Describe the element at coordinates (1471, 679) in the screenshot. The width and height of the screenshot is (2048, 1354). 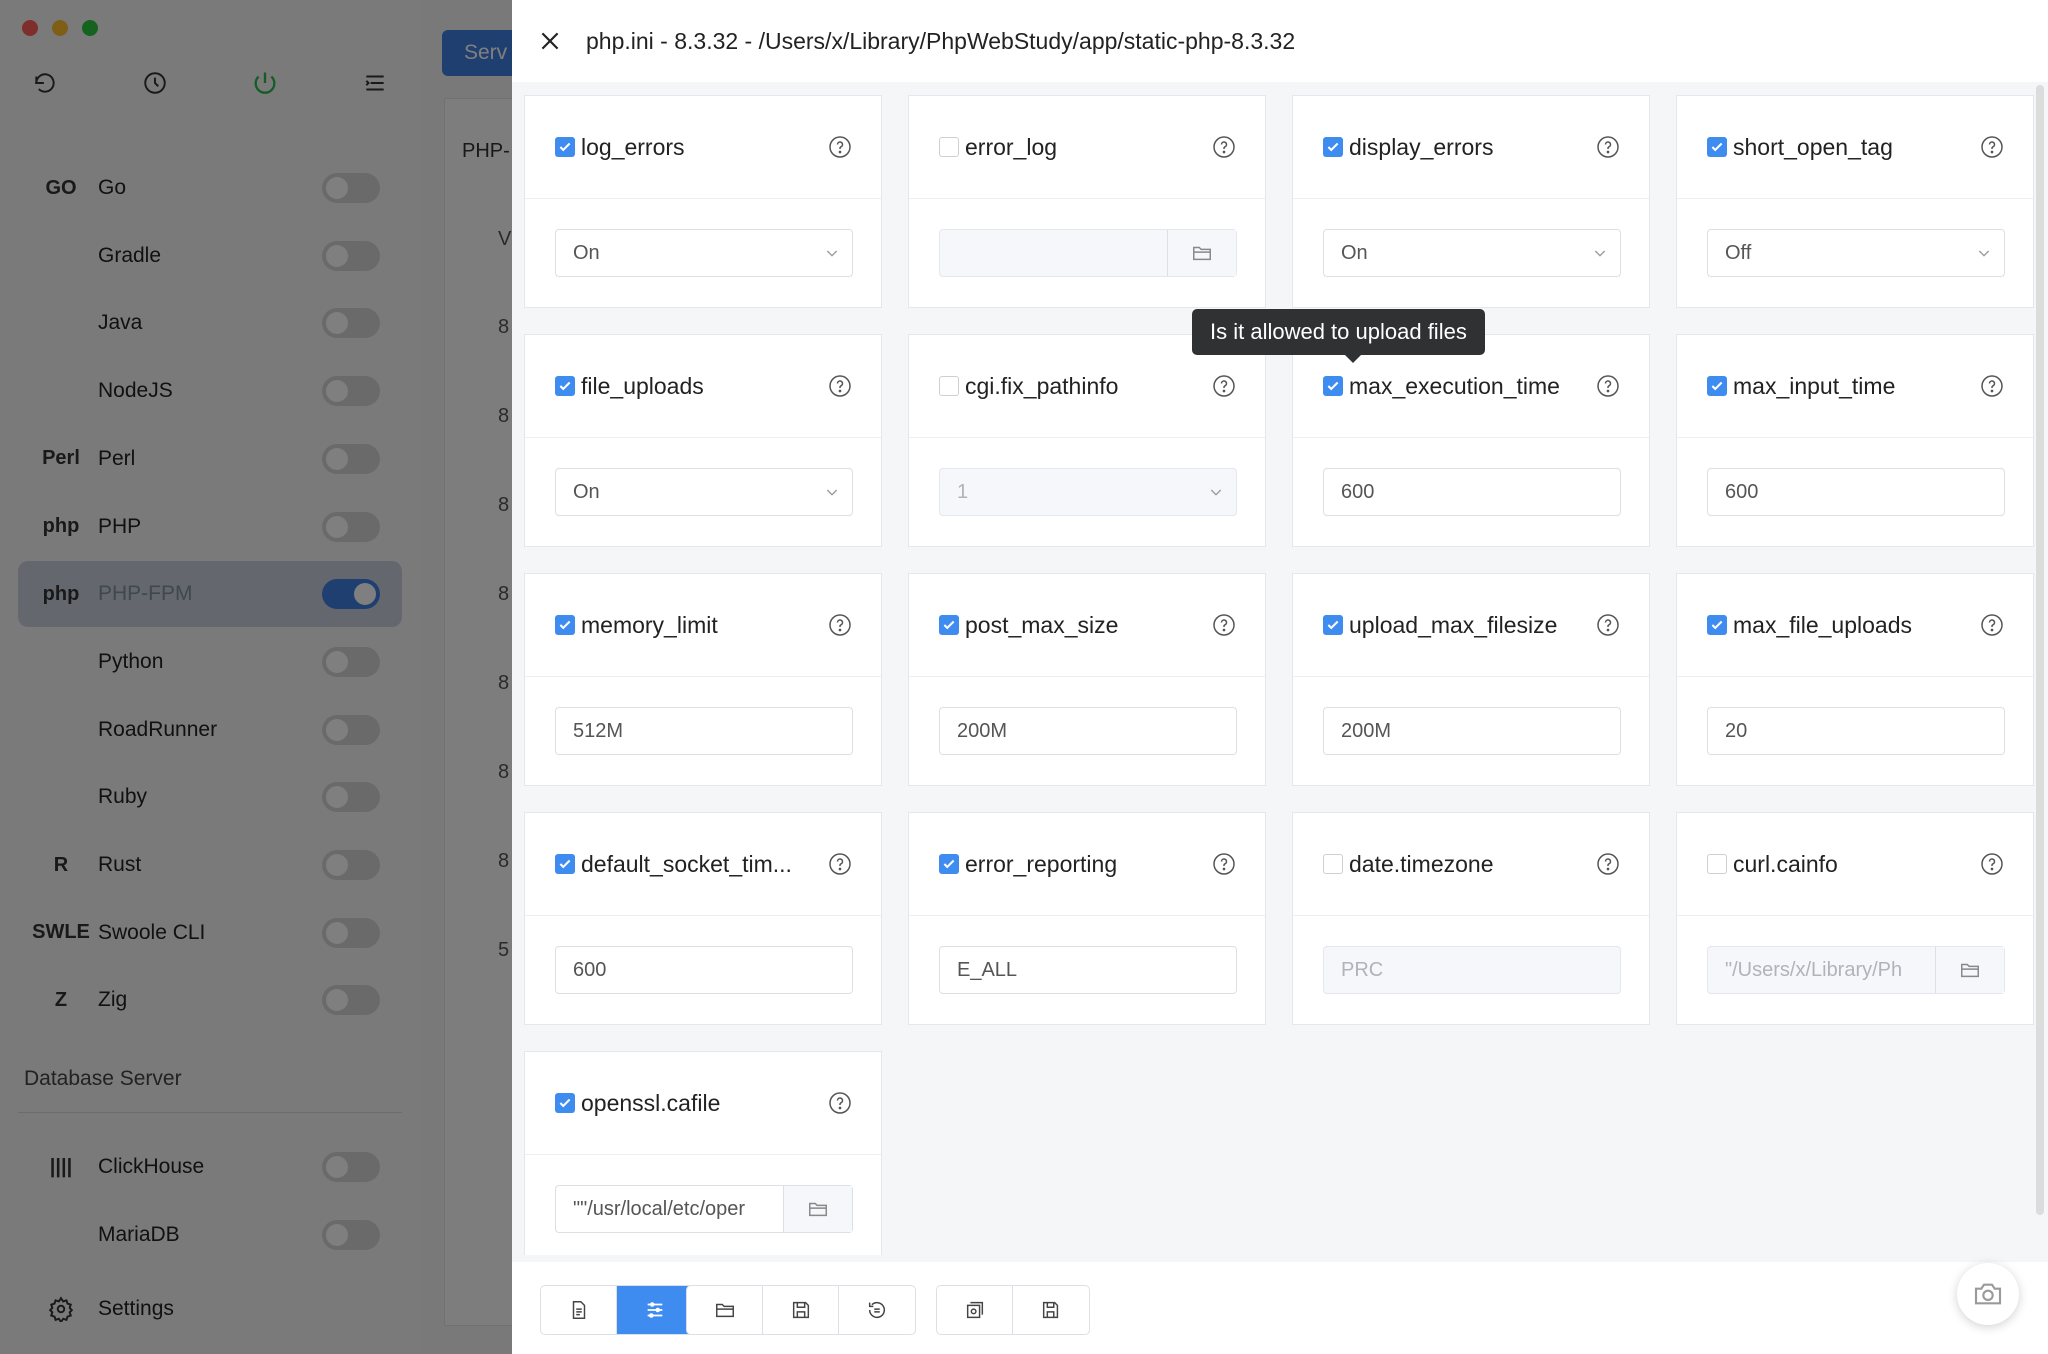
I see `setting-card-upload-max-filesize: upload_max_filesize 200M` at that location.